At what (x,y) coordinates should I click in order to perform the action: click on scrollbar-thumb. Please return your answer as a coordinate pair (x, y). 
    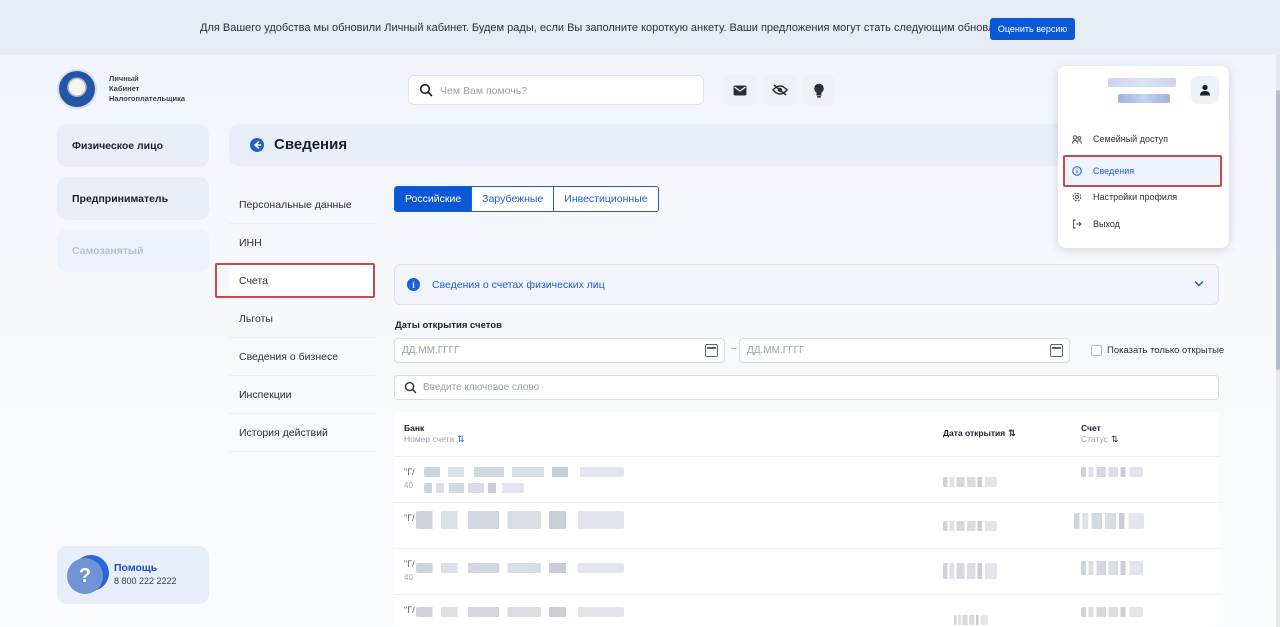
    Looking at the image, I should click on (1278, 230).